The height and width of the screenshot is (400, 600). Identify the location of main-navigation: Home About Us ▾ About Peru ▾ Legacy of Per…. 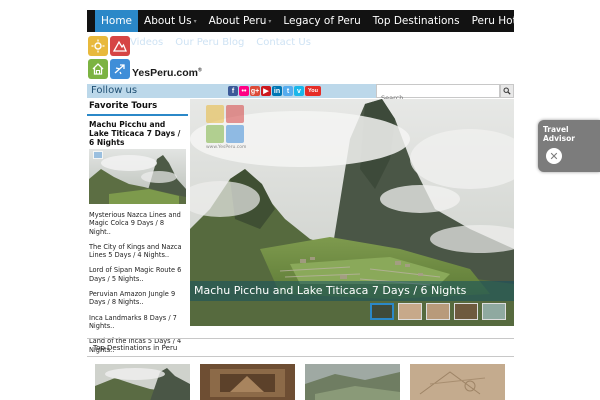
(309, 21).